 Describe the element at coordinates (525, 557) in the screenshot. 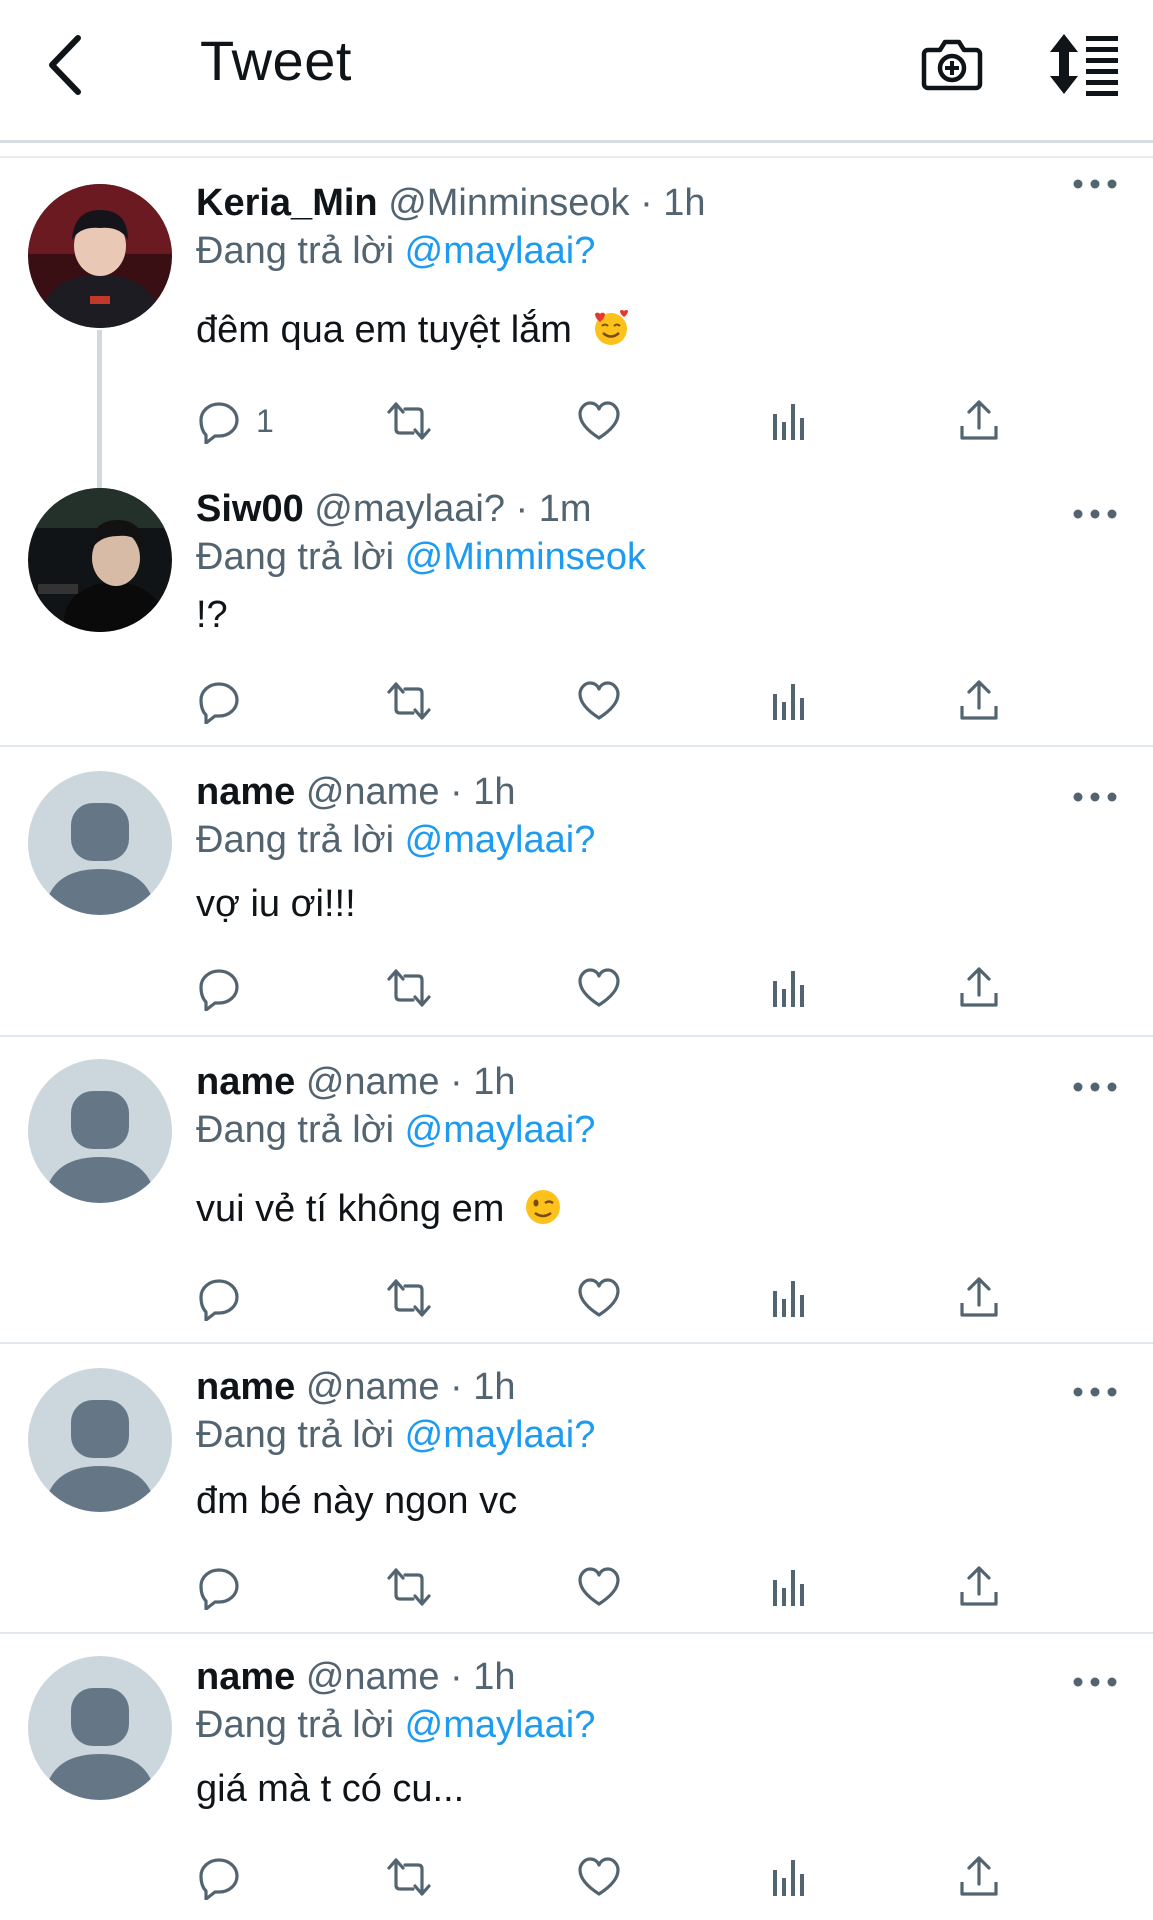

I see `mention-link: @Minminseok` at that location.